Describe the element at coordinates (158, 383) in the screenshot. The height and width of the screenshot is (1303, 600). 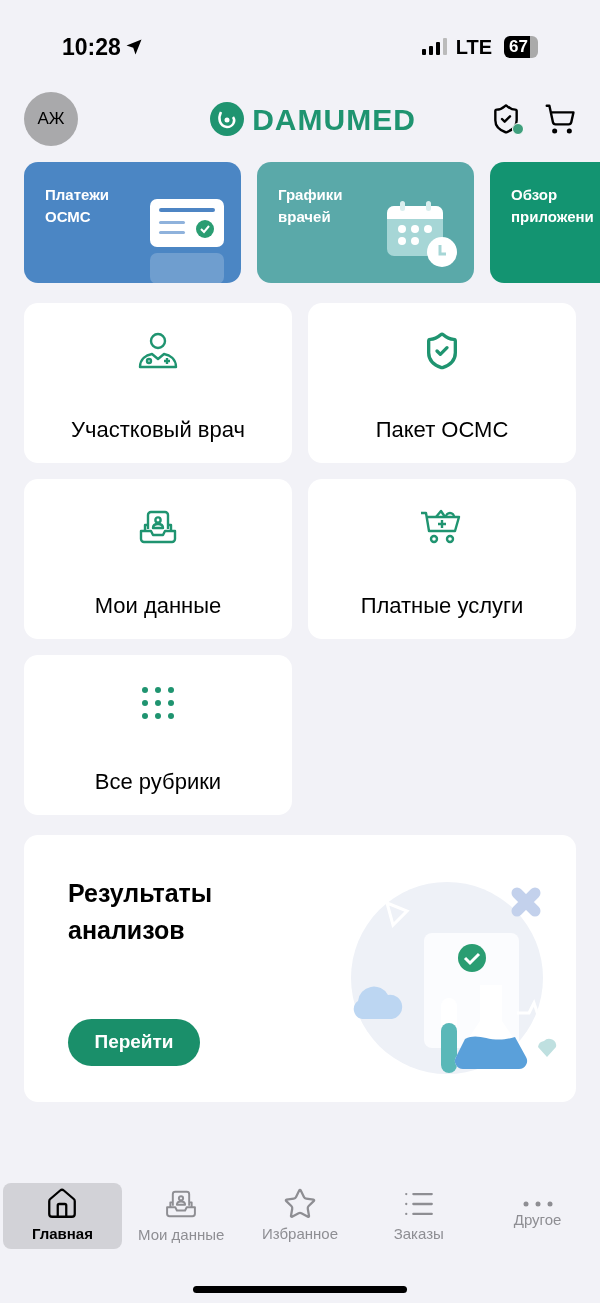
I see `service-tile: Участковый врач` at that location.